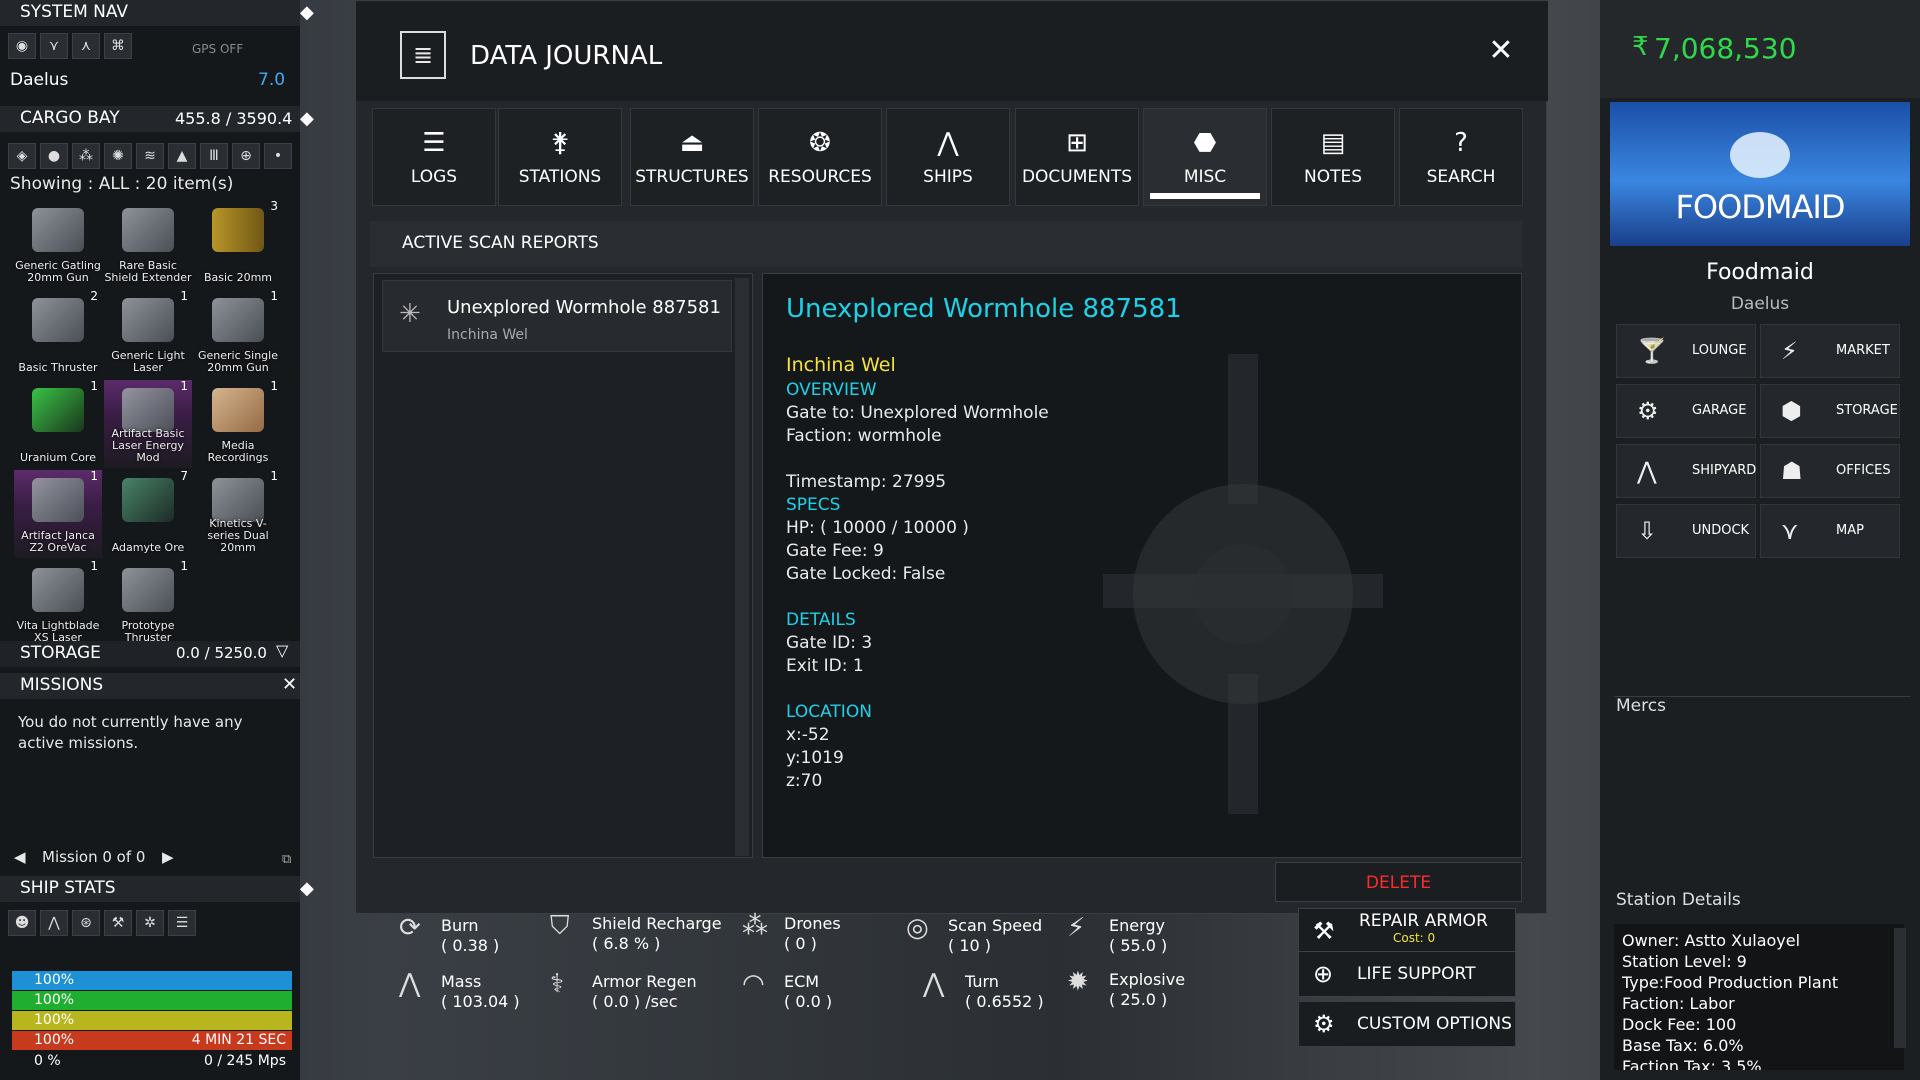  What do you see at coordinates (22, 46) in the screenshot?
I see `target-icon: ◉` at bounding box center [22, 46].